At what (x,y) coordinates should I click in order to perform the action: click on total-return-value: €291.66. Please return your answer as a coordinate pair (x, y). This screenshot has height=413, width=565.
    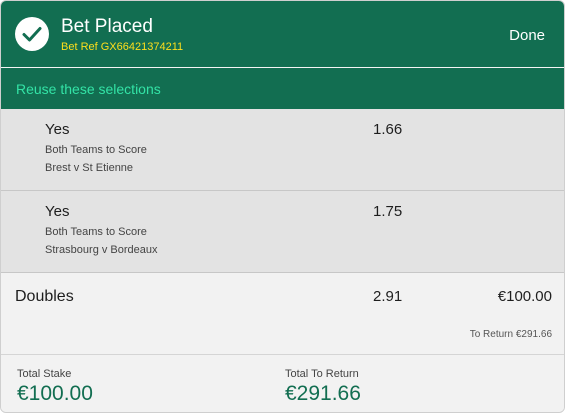
    Looking at the image, I should click on (323, 393).